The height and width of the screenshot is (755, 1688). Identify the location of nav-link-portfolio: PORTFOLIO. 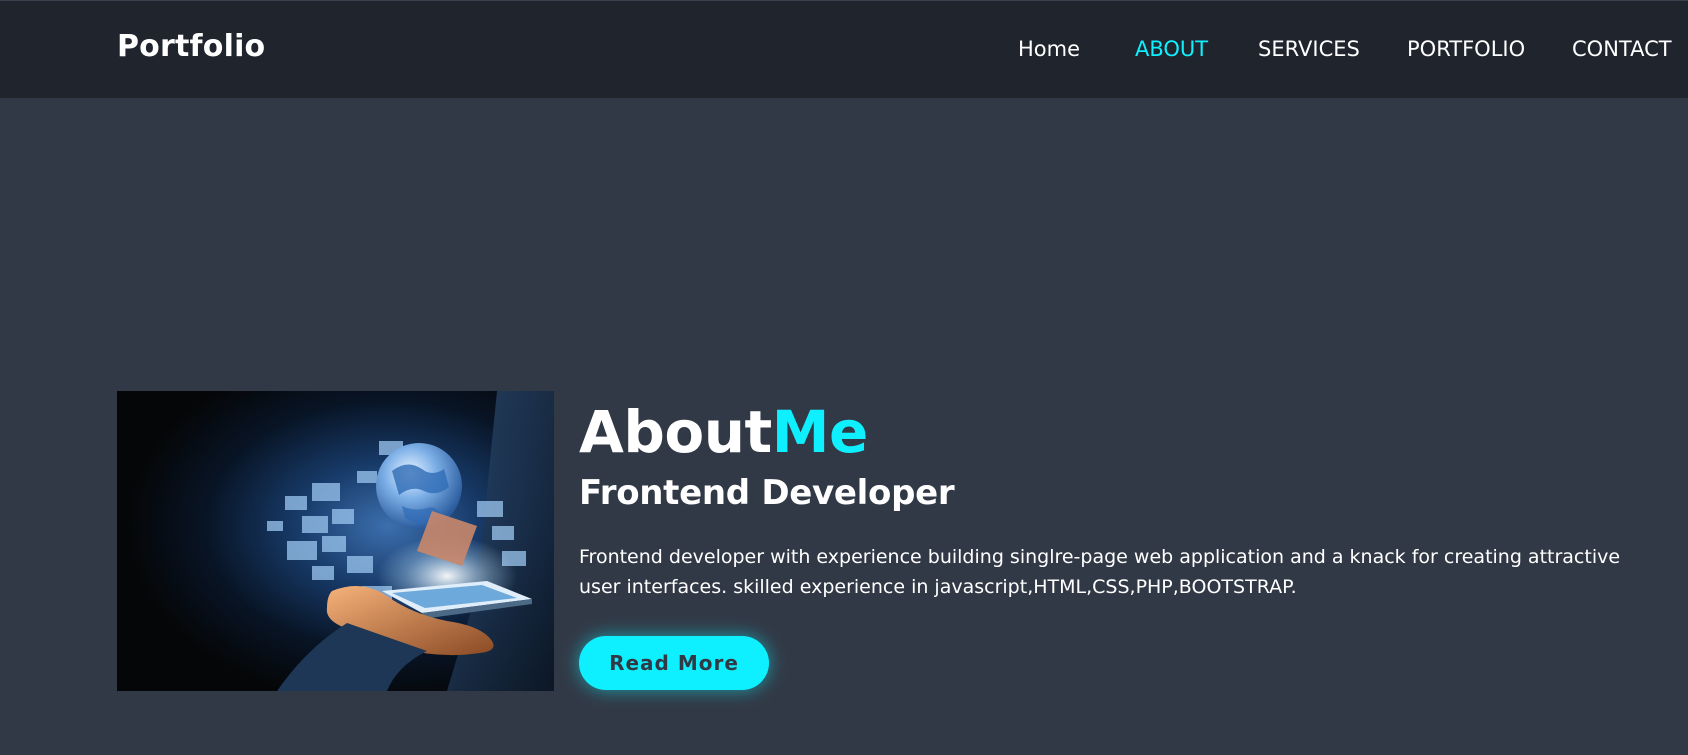
(1466, 49).